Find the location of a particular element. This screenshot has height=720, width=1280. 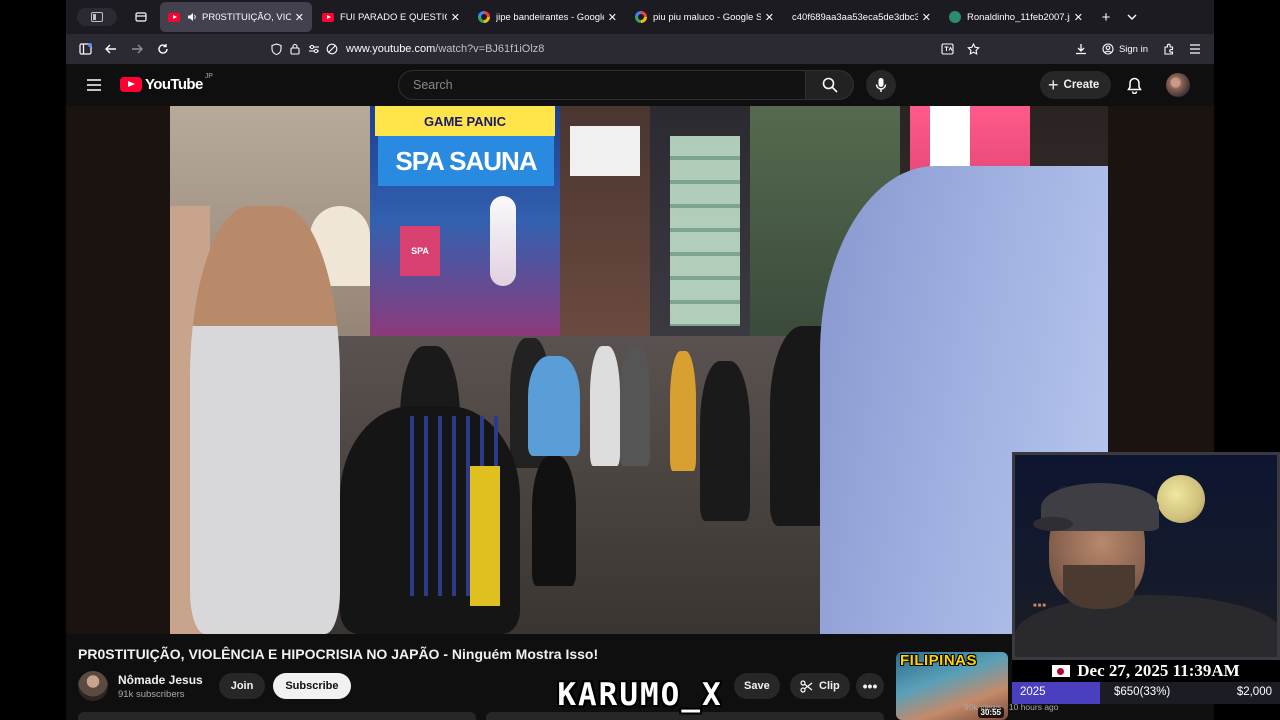

new-tab-button: + is located at coordinates (1106, 17).